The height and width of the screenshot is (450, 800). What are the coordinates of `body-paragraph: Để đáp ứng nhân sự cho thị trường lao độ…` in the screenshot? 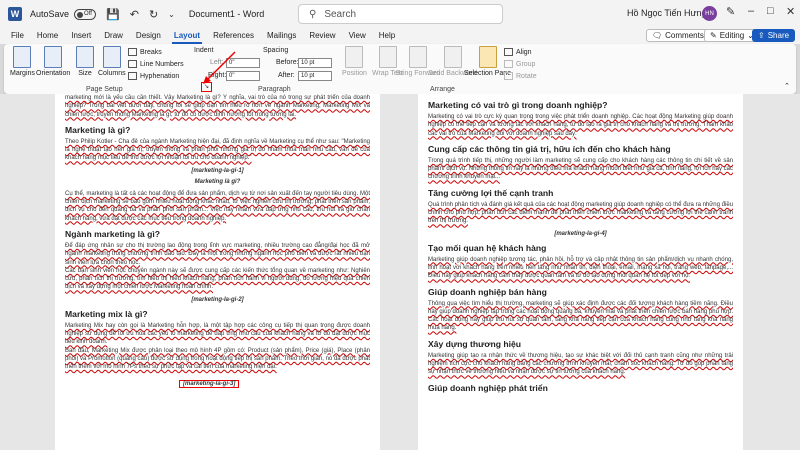 It's located at (217, 254).